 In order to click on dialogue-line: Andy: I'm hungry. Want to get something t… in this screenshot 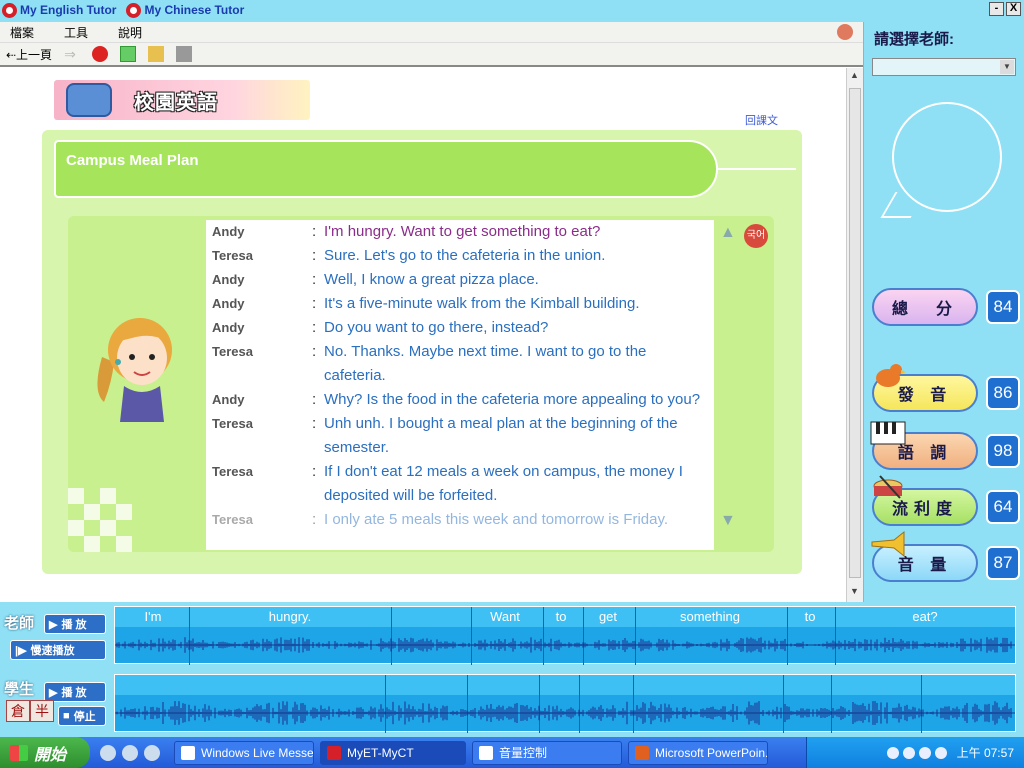, I will do `click(460, 232)`.